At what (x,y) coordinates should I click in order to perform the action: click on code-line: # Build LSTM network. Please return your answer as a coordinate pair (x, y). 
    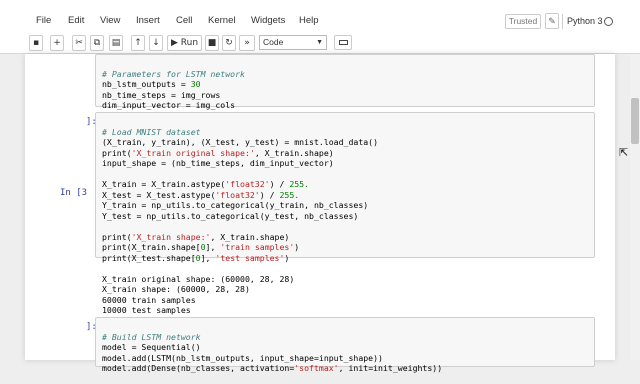
    Looking at the image, I should click on (151, 336).